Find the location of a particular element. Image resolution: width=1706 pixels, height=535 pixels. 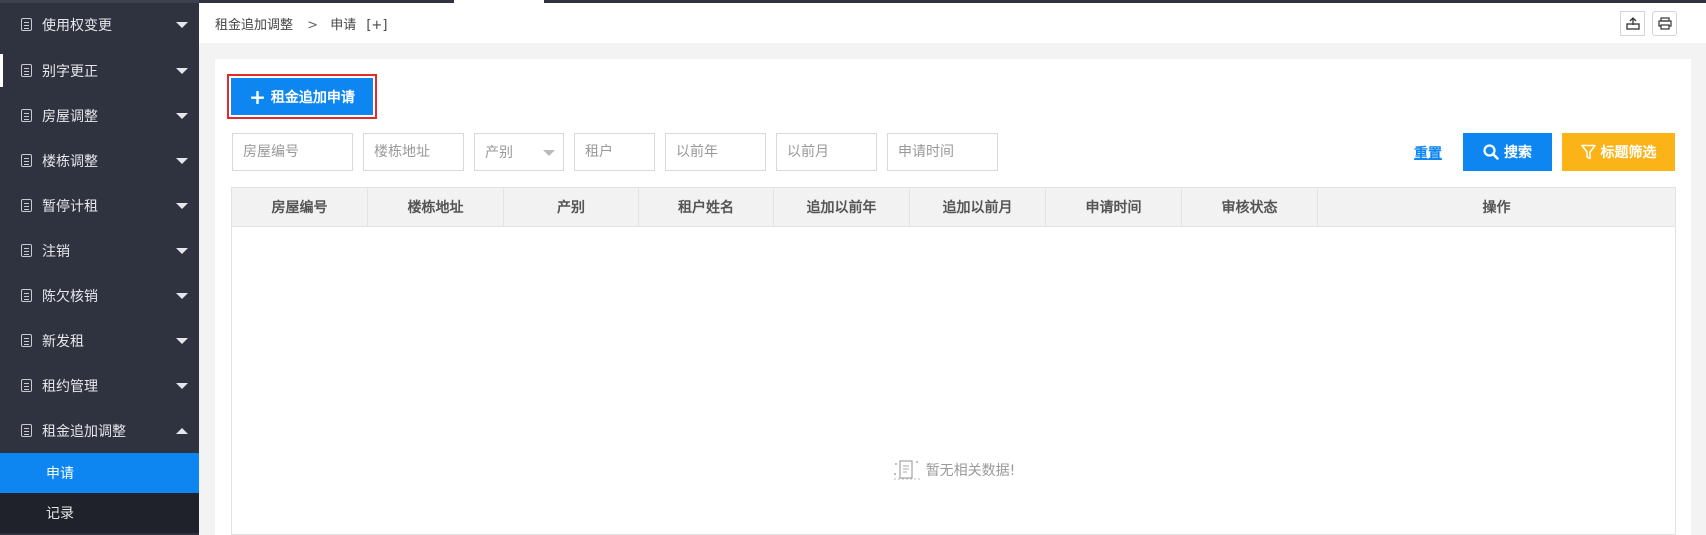

top-bar: 租金追加调整 > 申请 [+] is located at coordinates (952, 21).